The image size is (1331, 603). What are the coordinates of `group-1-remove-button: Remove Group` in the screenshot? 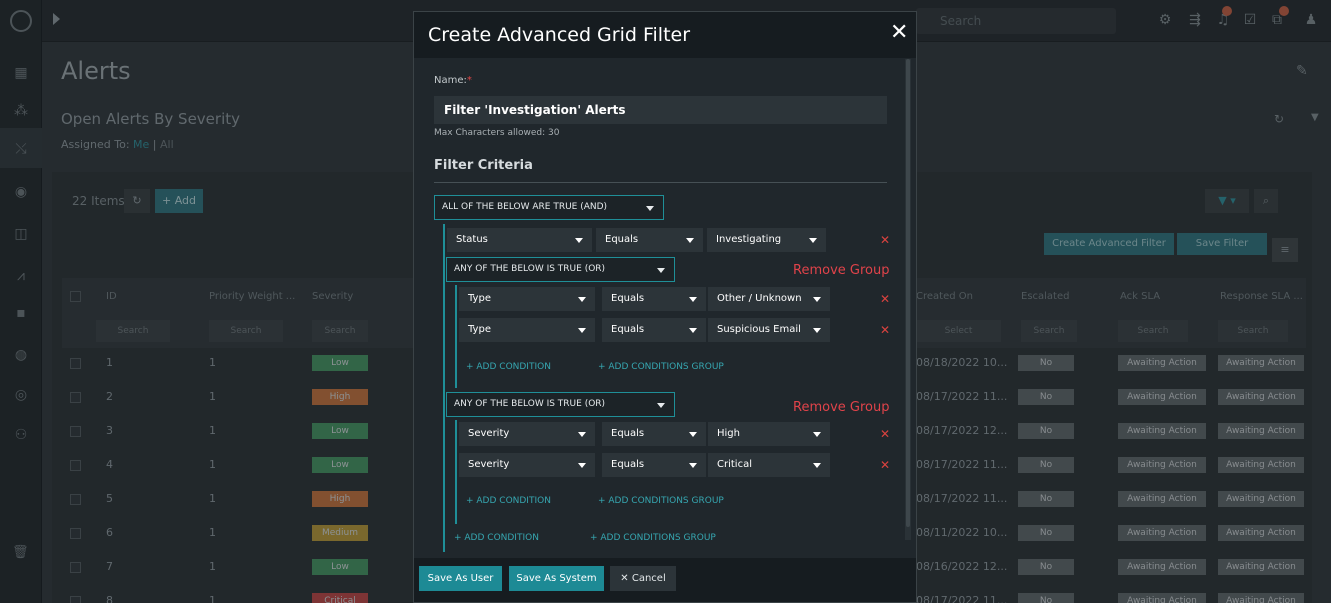 It's located at (841, 270).